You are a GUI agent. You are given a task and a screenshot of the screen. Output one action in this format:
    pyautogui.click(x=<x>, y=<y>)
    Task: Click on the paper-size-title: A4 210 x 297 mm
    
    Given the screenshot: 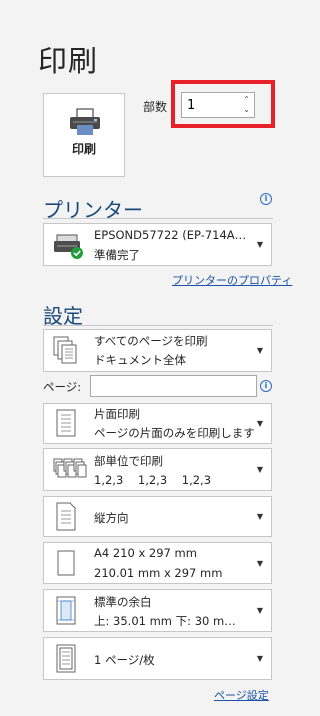 What is the action you would take?
    pyautogui.click(x=145, y=553)
    